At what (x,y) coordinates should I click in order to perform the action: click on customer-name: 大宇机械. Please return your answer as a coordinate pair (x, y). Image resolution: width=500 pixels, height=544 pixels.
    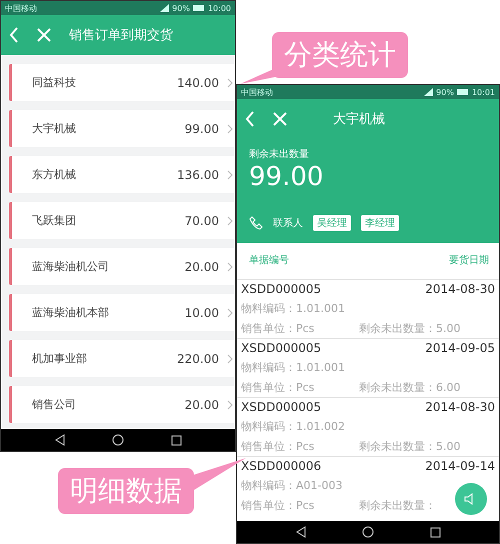
    Looking at the image, I should click on (54, 128).